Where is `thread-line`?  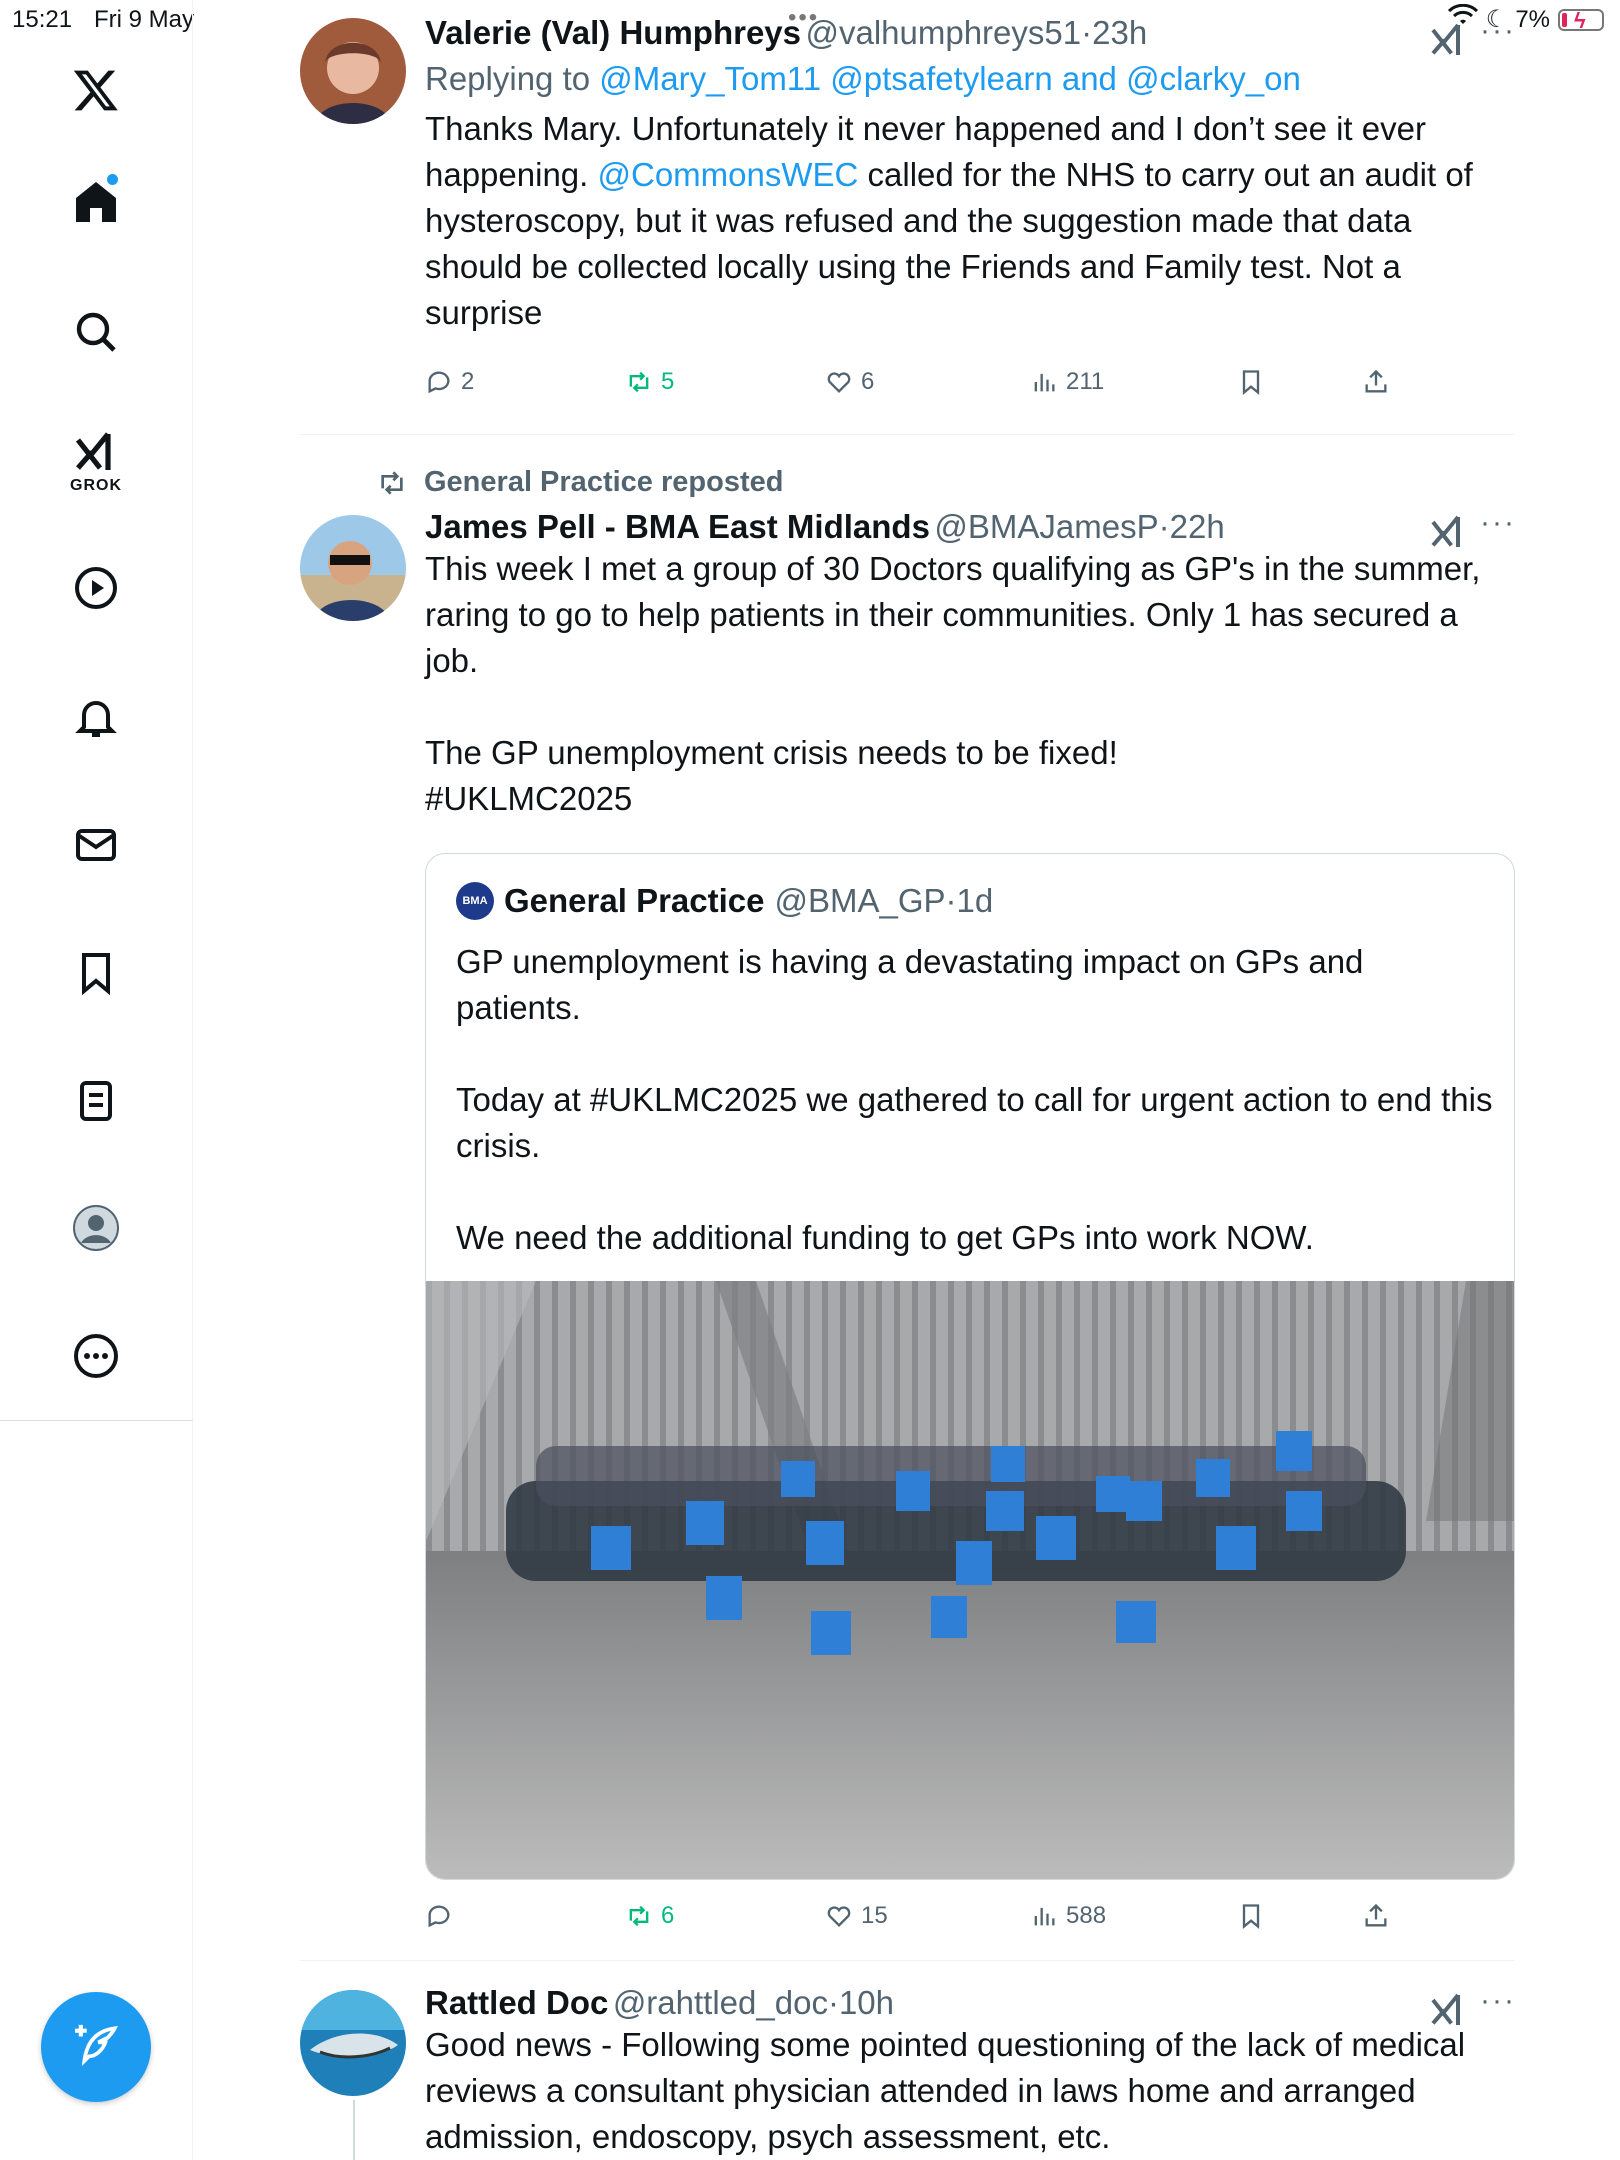
thread-line is located at coordinates (354, 2130).